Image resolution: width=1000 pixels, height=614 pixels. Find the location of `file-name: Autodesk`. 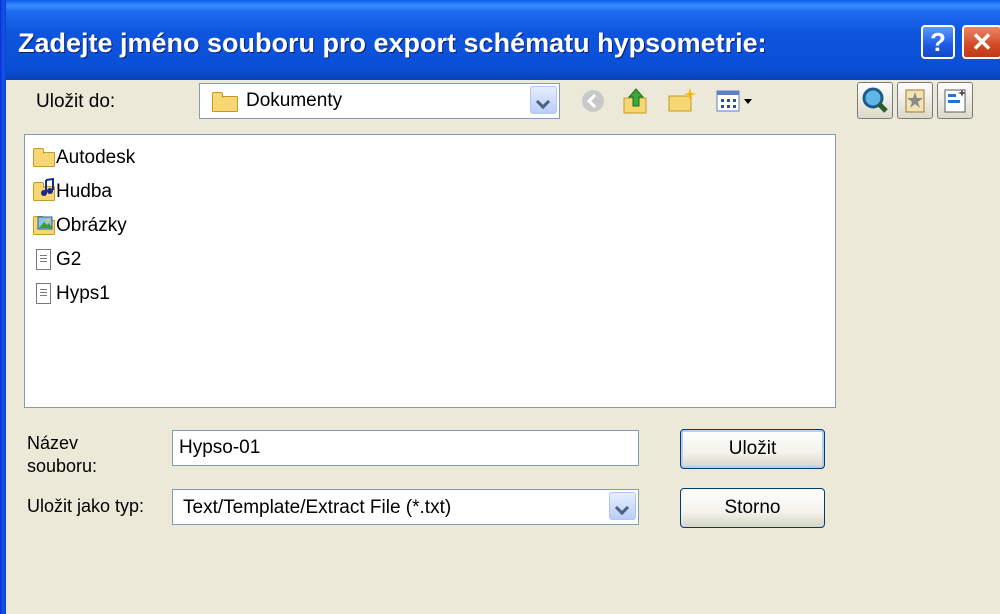

file-name: Autodesk is located at coordinates (96, 157).